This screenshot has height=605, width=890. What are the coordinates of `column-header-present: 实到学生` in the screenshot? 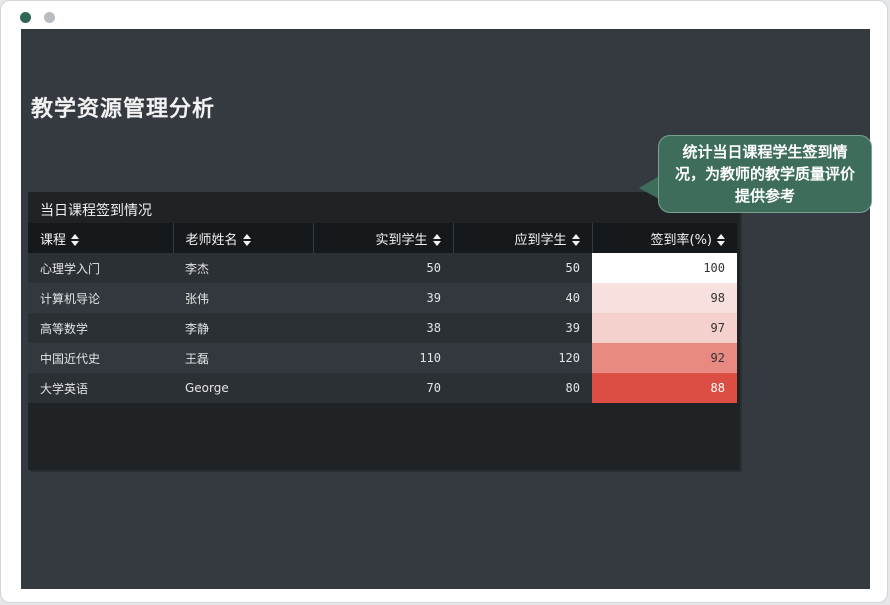 It's located at (383, 238).